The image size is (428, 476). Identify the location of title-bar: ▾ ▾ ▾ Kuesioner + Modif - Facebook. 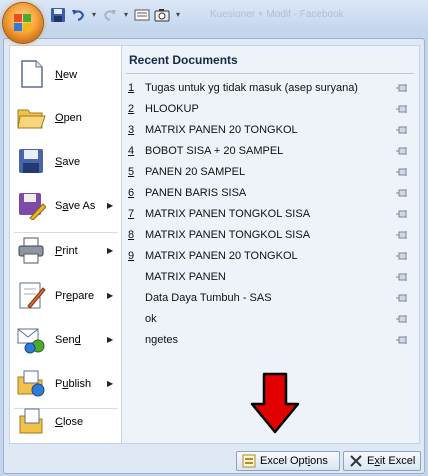
(214, 15).